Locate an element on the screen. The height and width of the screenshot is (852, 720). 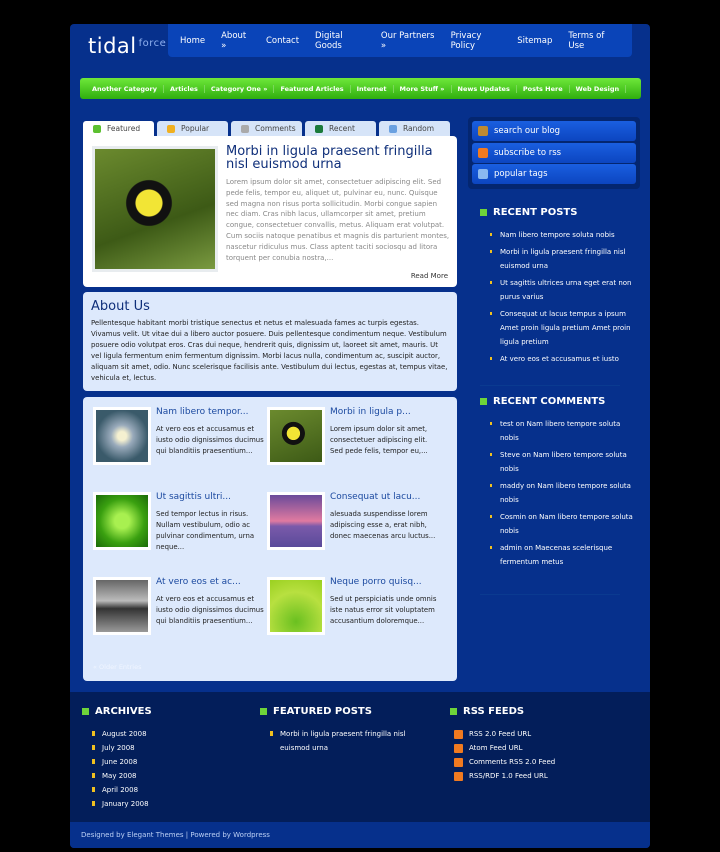
sidebar-button: subscribe to rss is located at coordinates (554, 152).